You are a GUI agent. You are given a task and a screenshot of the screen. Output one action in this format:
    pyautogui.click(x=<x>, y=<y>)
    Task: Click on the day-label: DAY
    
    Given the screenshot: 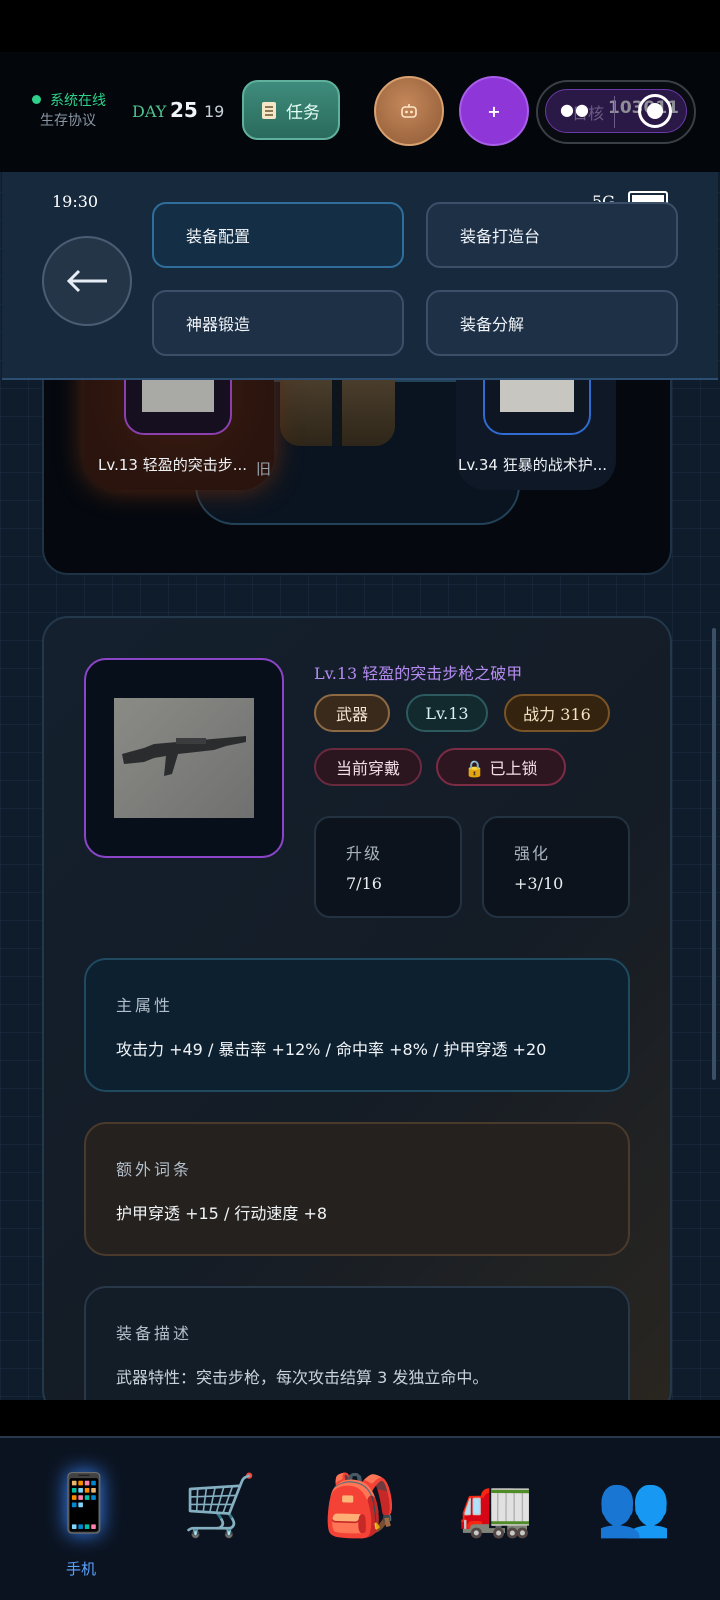 What is the action you would take?
    pyautogui.click(x=149, y=111)
    